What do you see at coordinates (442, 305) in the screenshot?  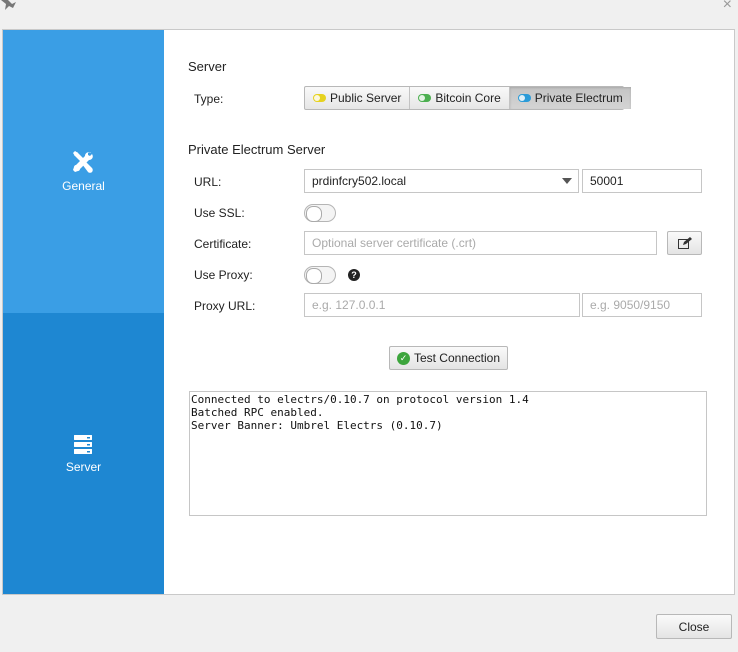 I see `proxy-host-input: e.g. 127.0.0.1` at bounding box center [442, 305].